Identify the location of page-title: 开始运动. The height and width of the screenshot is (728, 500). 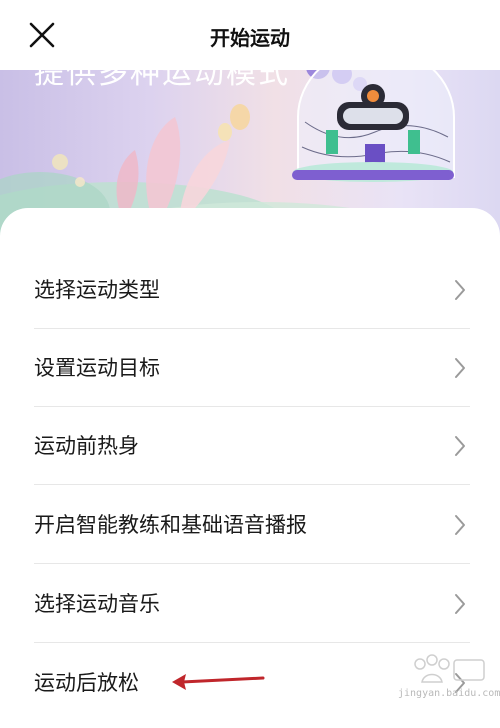
(250, 38).